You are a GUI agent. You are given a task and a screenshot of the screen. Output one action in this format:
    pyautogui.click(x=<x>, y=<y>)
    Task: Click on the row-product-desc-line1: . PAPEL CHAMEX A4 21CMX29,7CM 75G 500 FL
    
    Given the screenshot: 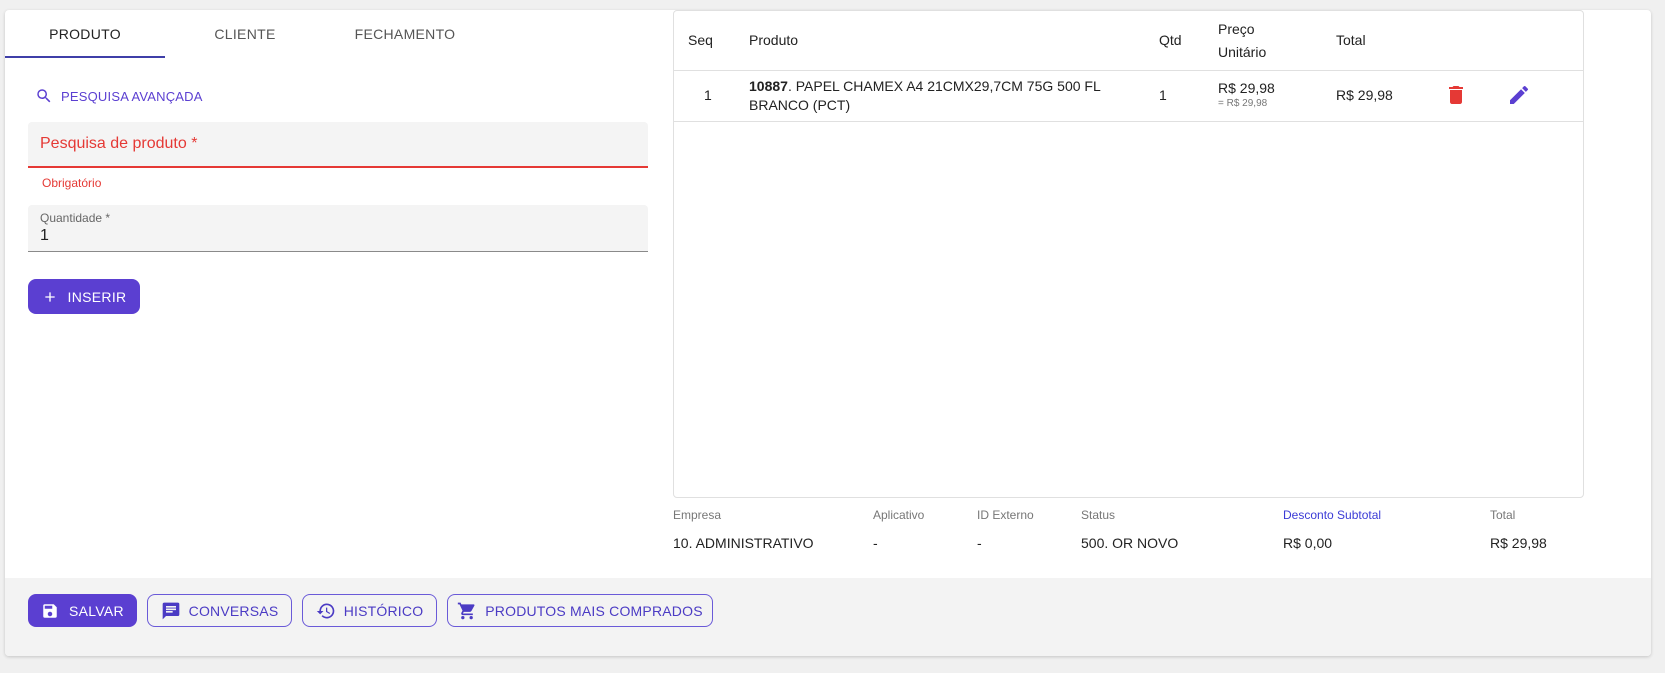 What is the action you would take?
    pyautogui.click(x=944, y=86)
    